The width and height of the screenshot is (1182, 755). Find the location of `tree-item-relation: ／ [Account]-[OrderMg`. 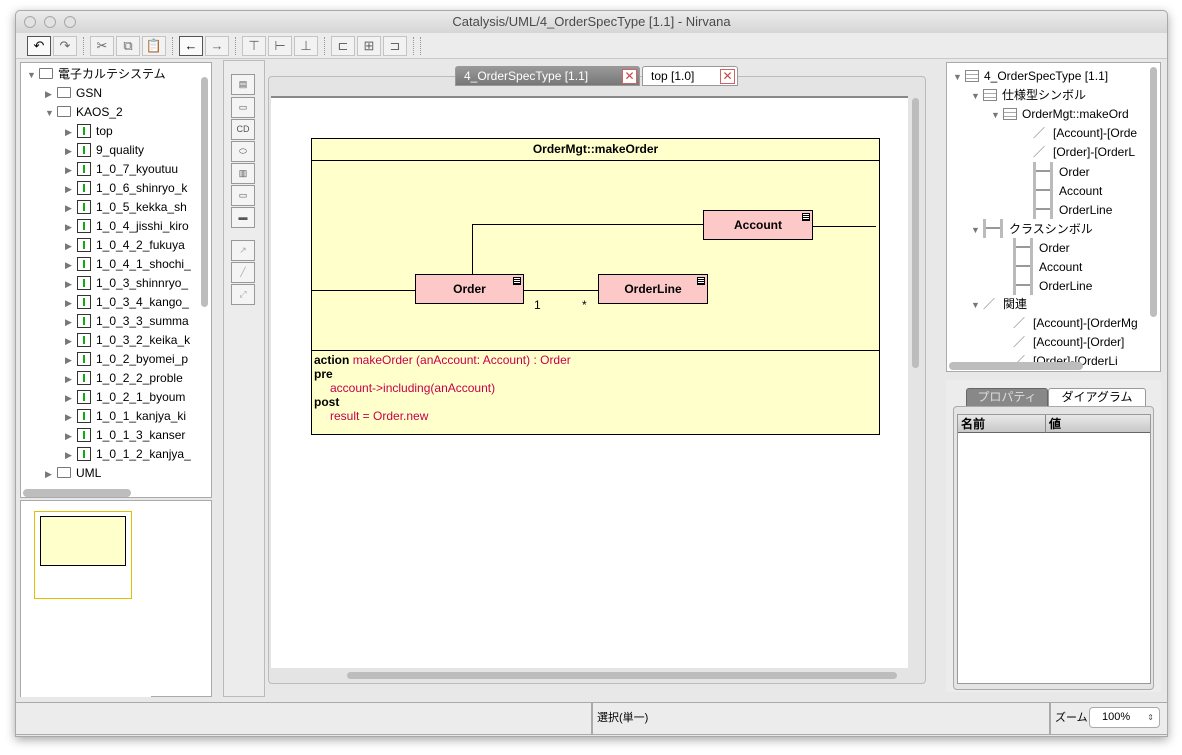

tree-item-relation: ／ [Account]-[OrderMg is located at coordinates (1075, 323).